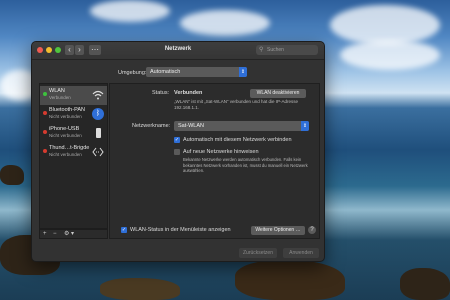 This screenshot has width=450, height=300. Describe the element at coordinates (67, 110) in the screenshot. I see `service-name: Bluetooth-PAN` at that location.